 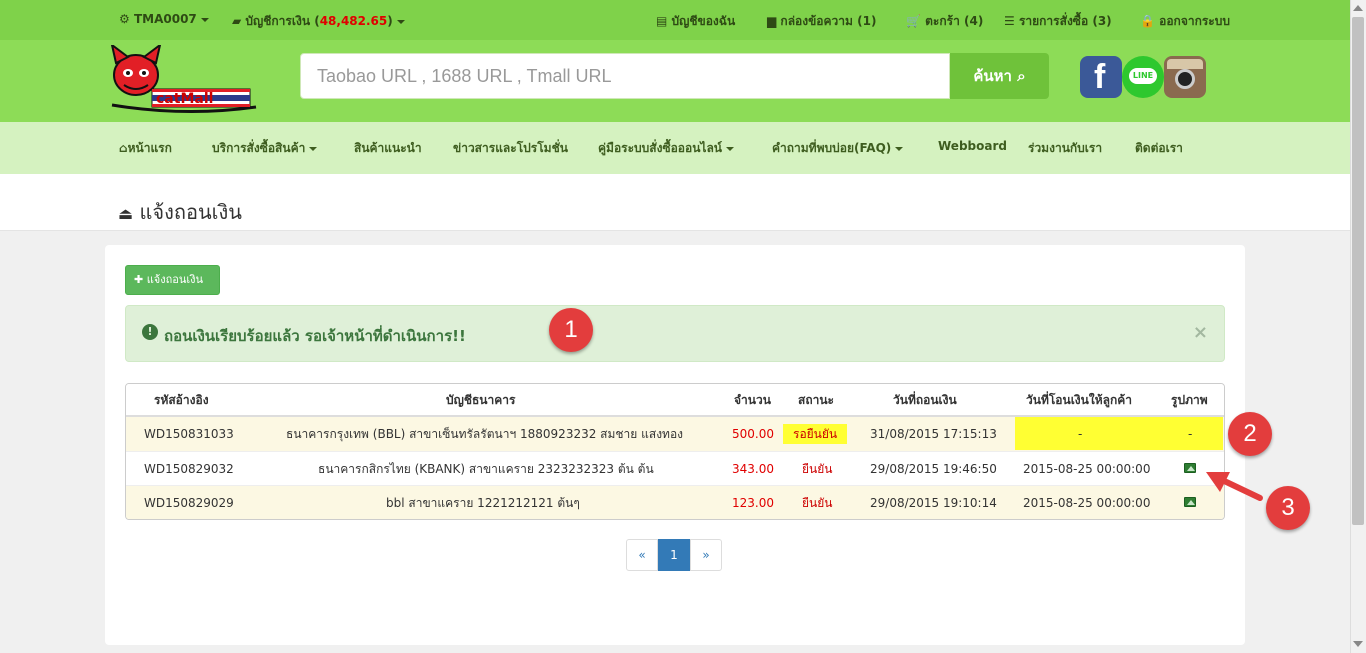 I want to click on nav-label: คำถามที่พบบ่อย(FAQ), so click(x=832, y=148).